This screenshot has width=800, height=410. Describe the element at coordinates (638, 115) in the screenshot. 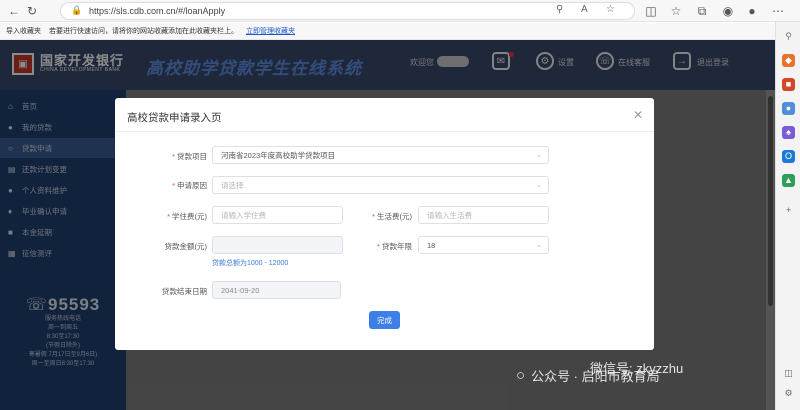

I see `close-icon: ✕` at that location.